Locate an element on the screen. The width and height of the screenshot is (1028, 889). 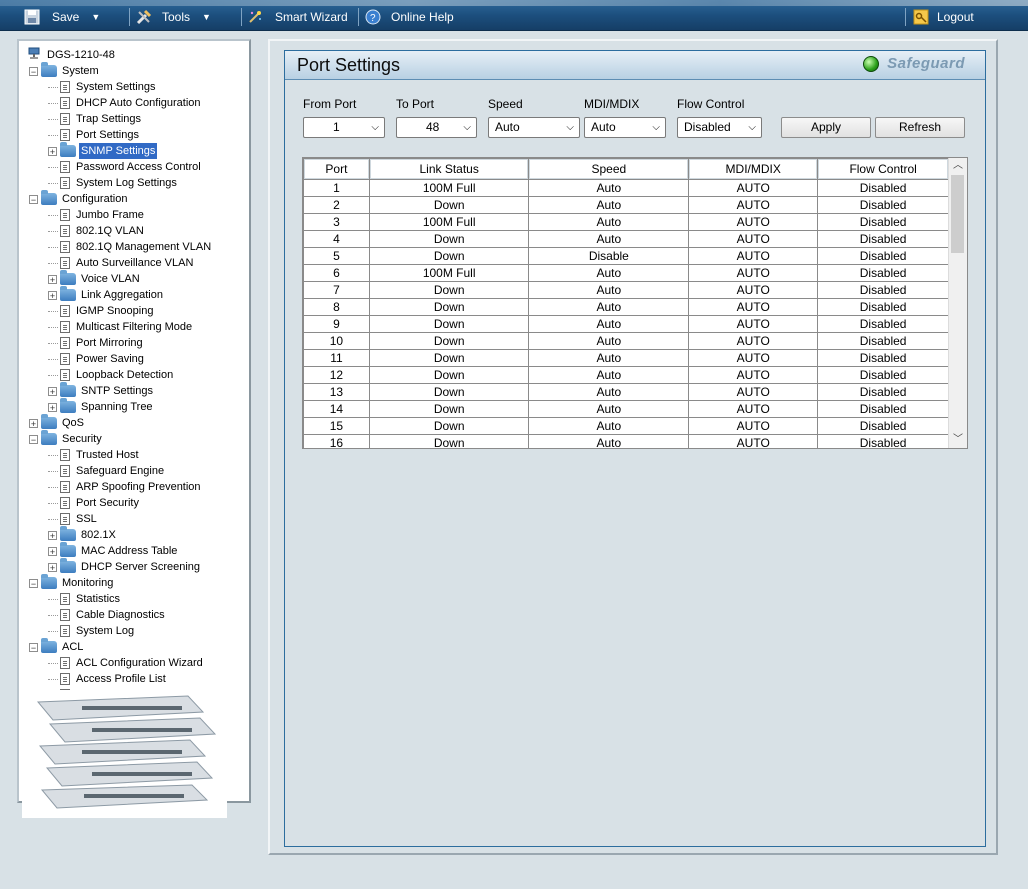
sidebar-item-system-log-settings: System Log Settings is located at coordinates (113, 183).